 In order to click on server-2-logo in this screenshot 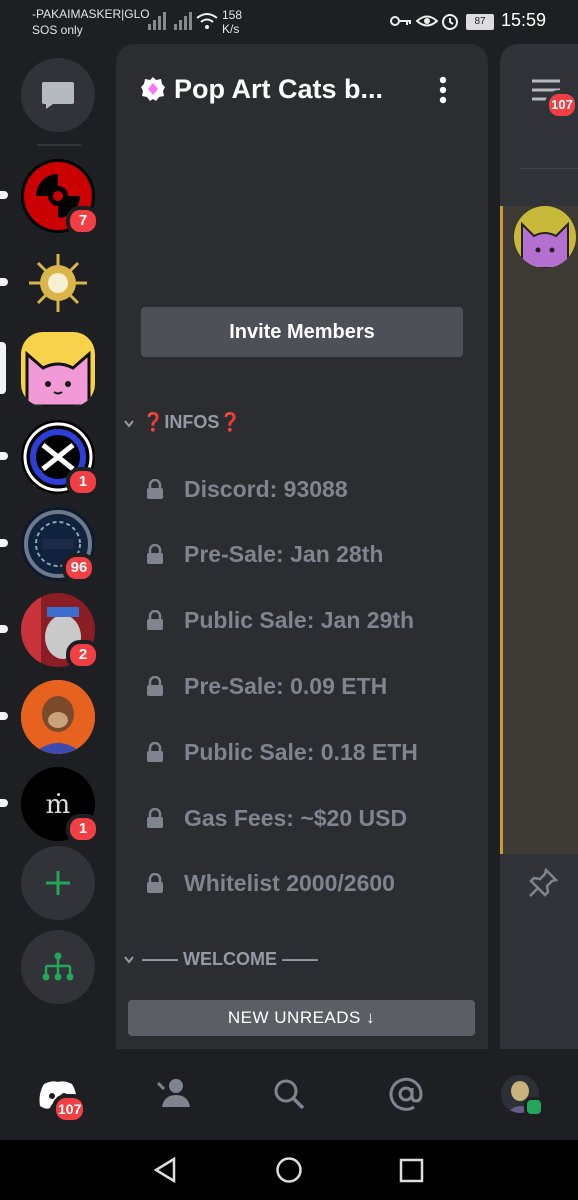, I will do `click(58, 283)`.